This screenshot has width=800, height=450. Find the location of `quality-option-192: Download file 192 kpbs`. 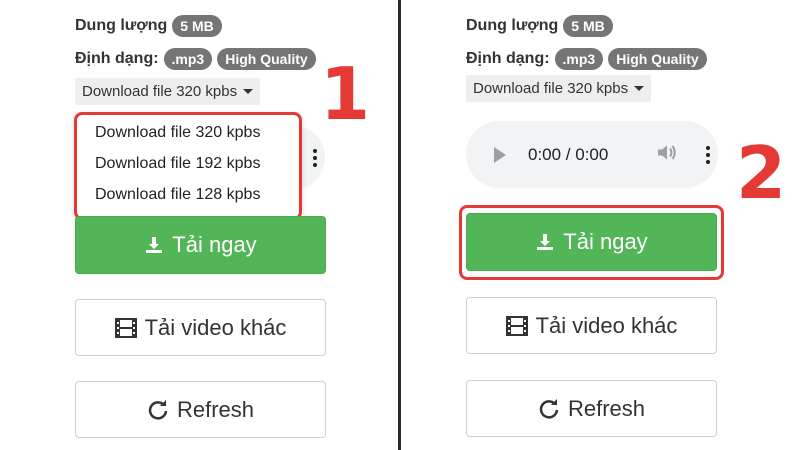

quality-option-192: Download file 192 kpbs is located at coordinates (188, 163).